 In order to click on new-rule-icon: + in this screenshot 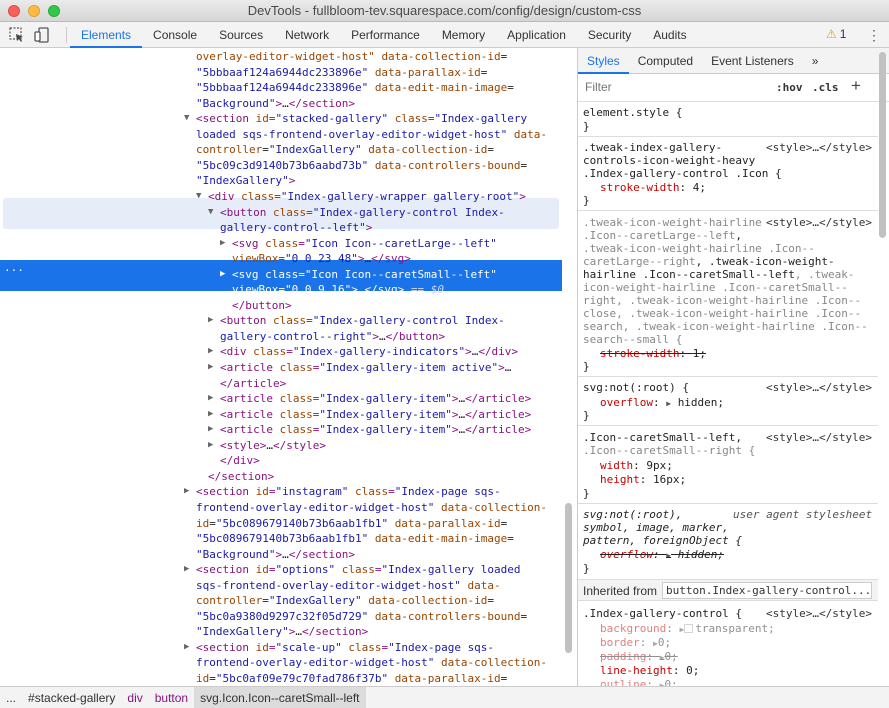, I will do `click(856, 86)`.